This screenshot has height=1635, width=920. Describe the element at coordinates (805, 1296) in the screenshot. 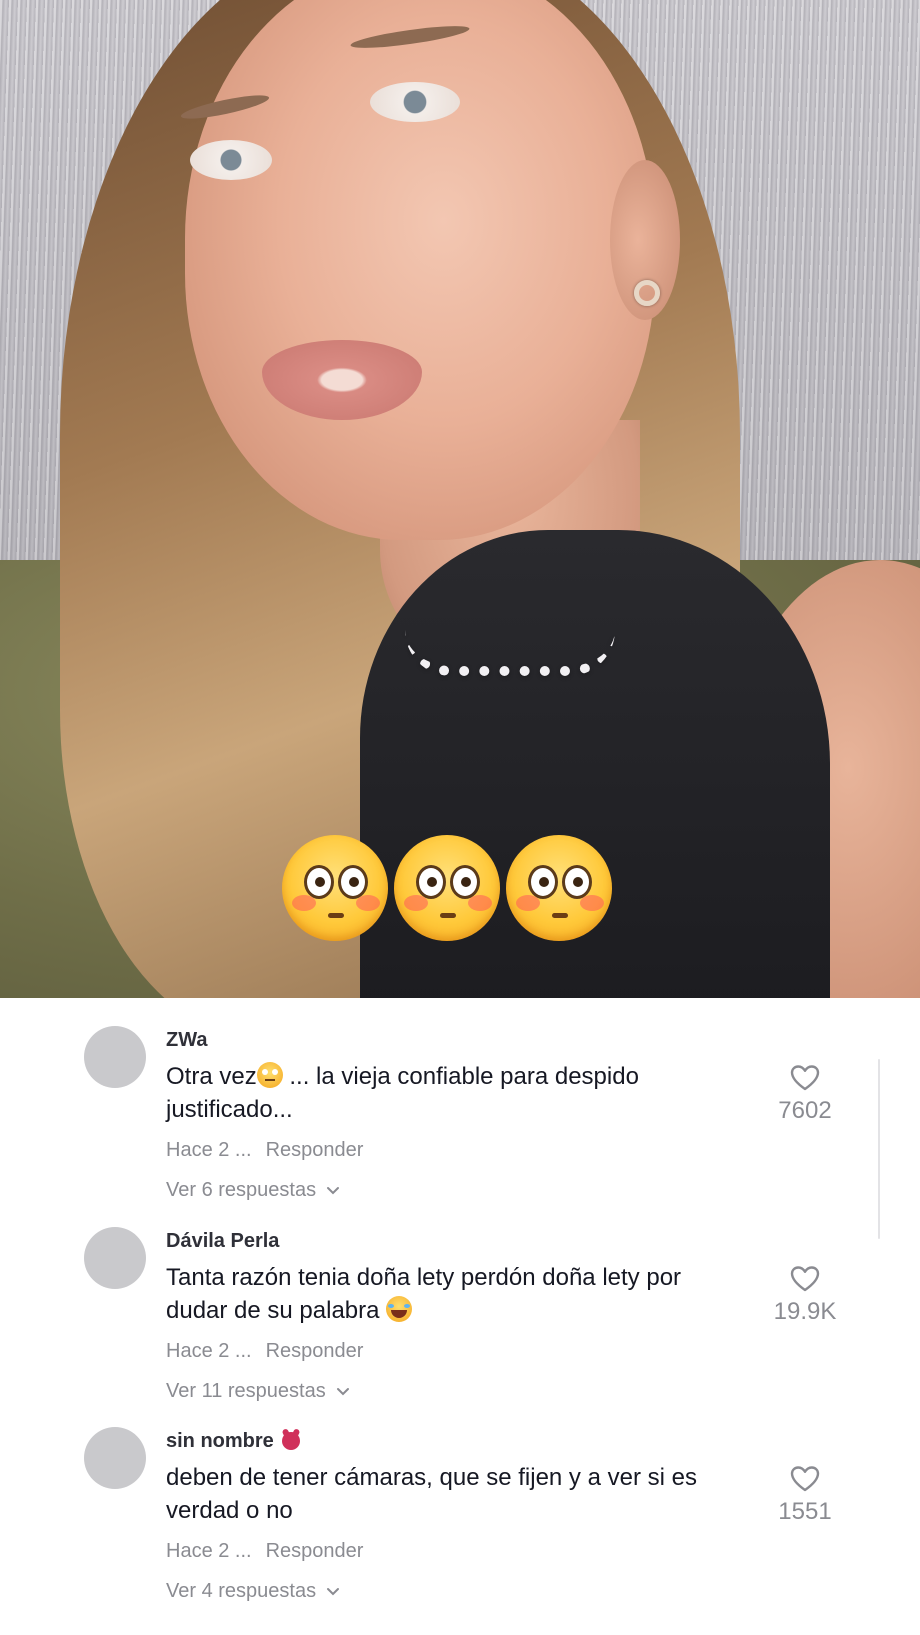

I see `like-button: 19.9K` at that location.